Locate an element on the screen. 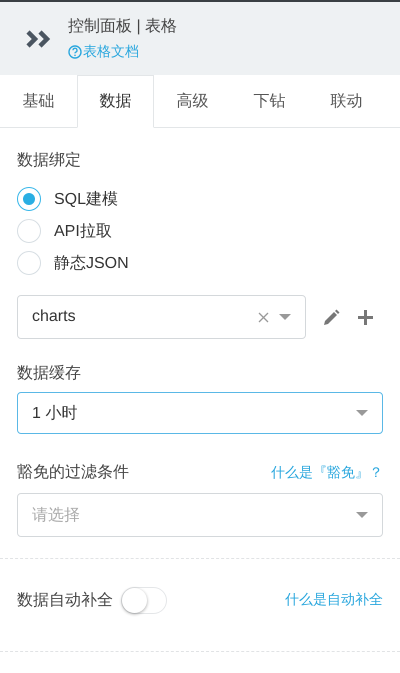 Image resolution: width=400 pixels, height=673 pixels. radio-label: 静态JSON is located at coordinates (91, 264).